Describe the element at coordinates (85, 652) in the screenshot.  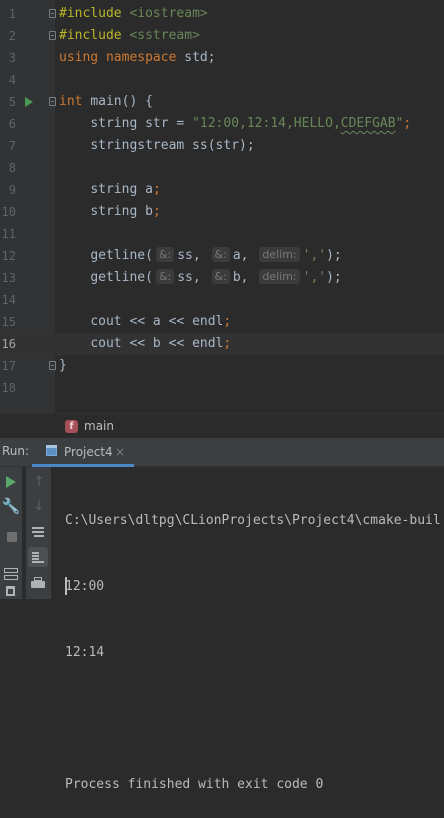
I see `console-line: 12:14` at that location.